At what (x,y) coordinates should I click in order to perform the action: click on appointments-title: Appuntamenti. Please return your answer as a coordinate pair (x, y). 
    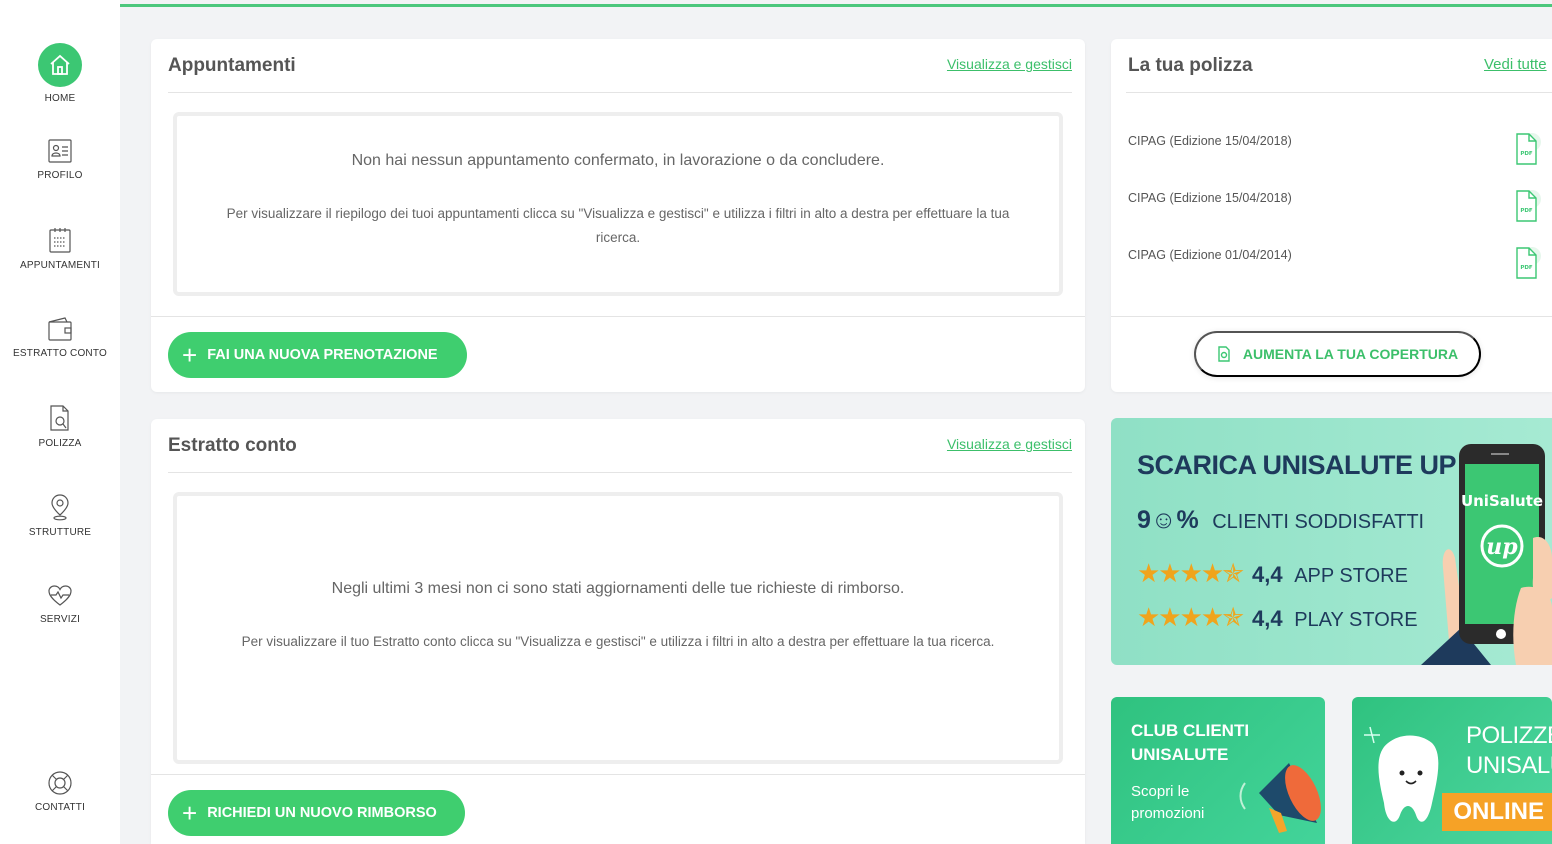
    Looking at the image, I should click on (232, 65).